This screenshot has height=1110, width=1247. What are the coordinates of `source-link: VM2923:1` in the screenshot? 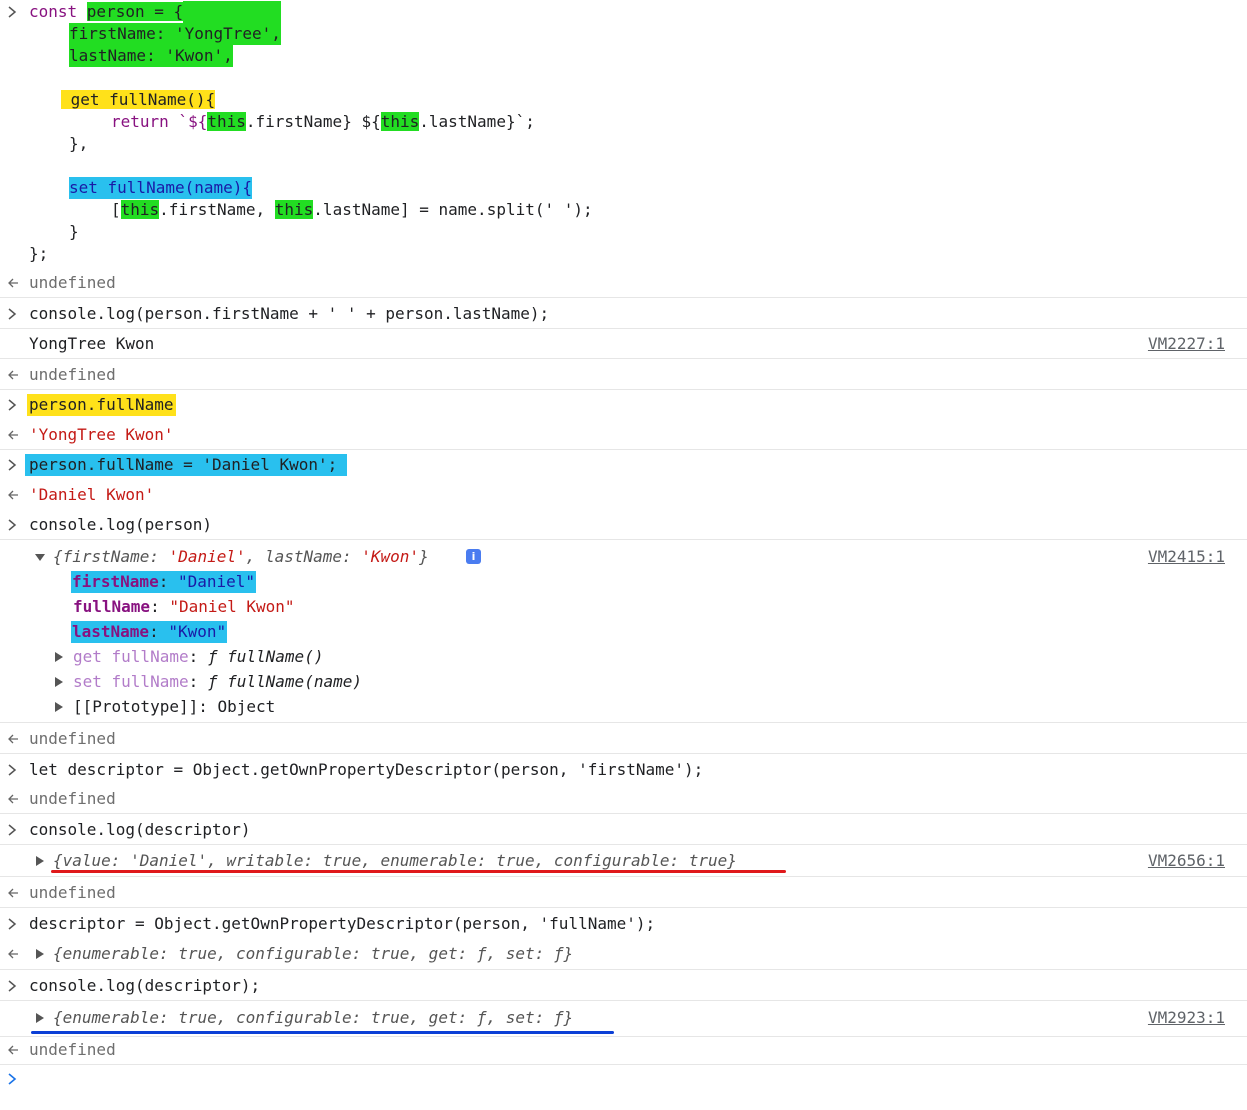 It's located at (1186, 1018).